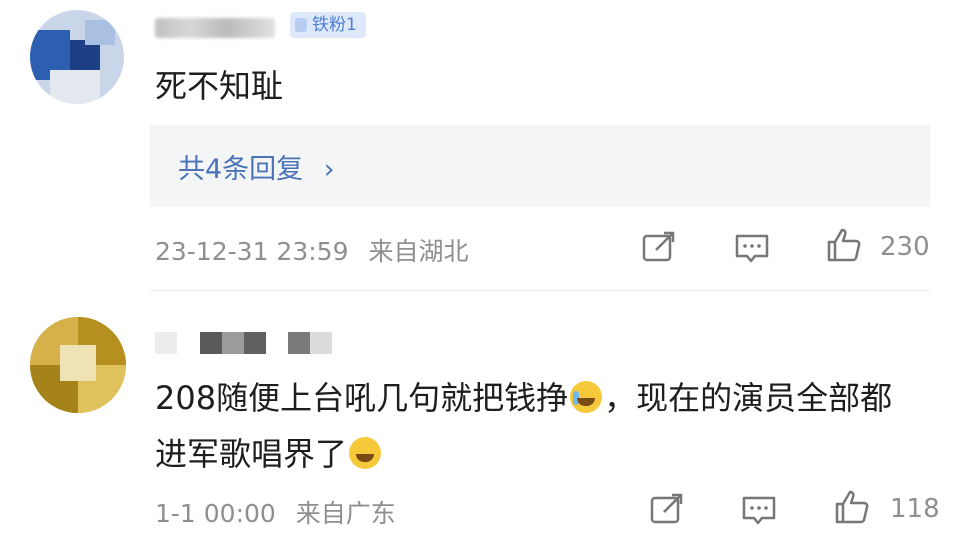 The width and height of the screenshot is (960, 540). Describe the element at coordinates (345, 513) in the screenshot. I see `comment-location: 来自广东` at that location.